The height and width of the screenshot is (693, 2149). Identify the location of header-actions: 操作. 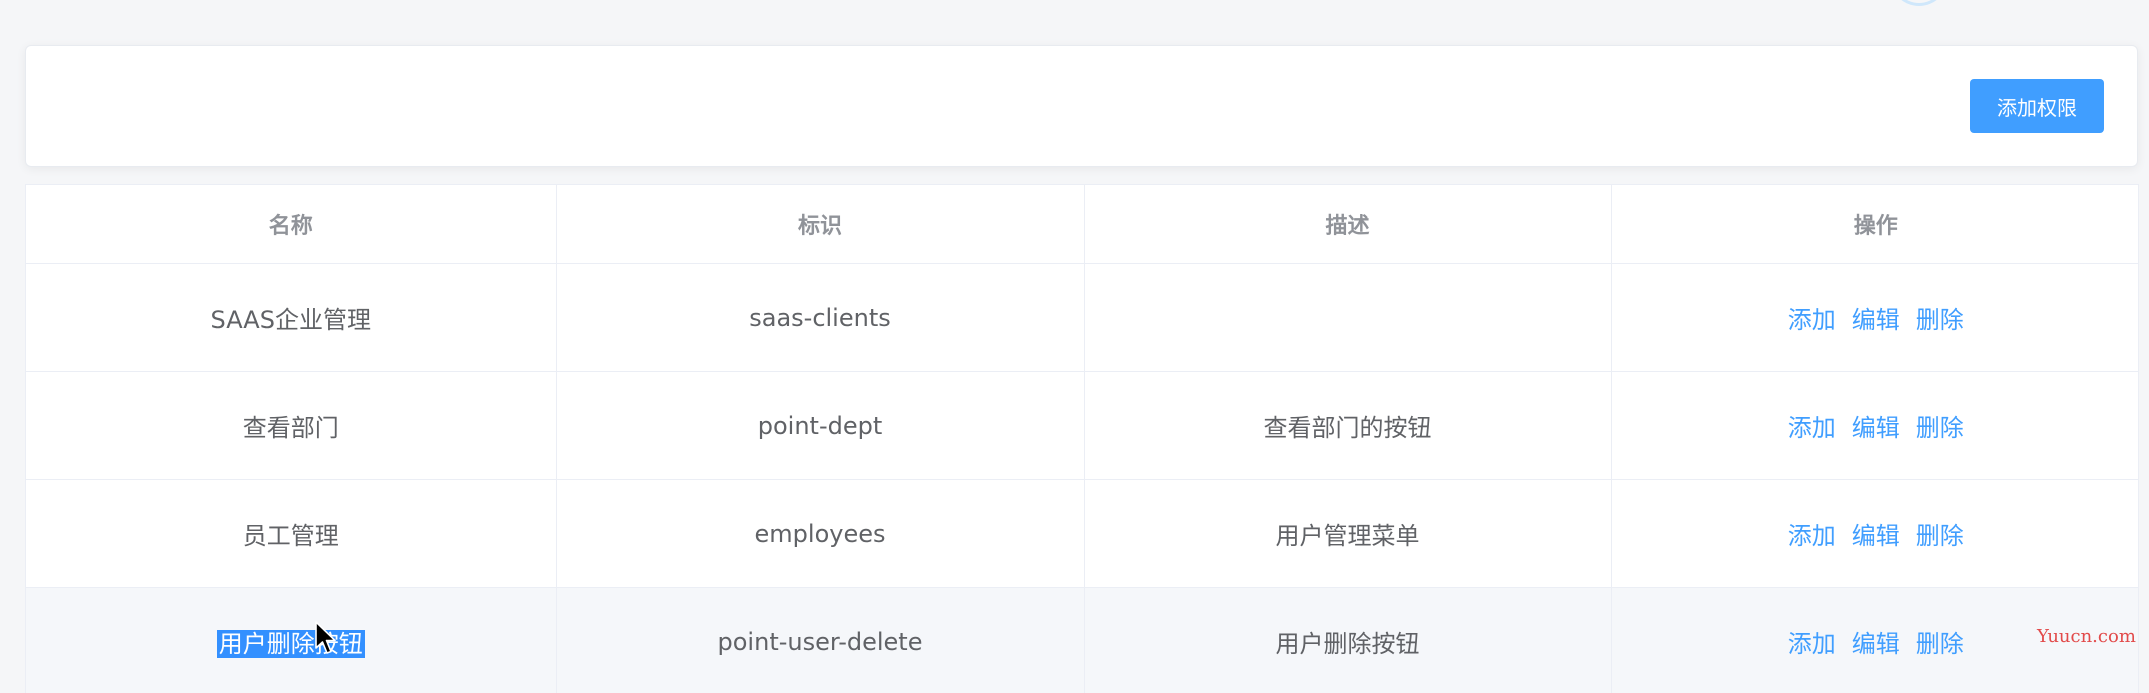
(1874, 224).